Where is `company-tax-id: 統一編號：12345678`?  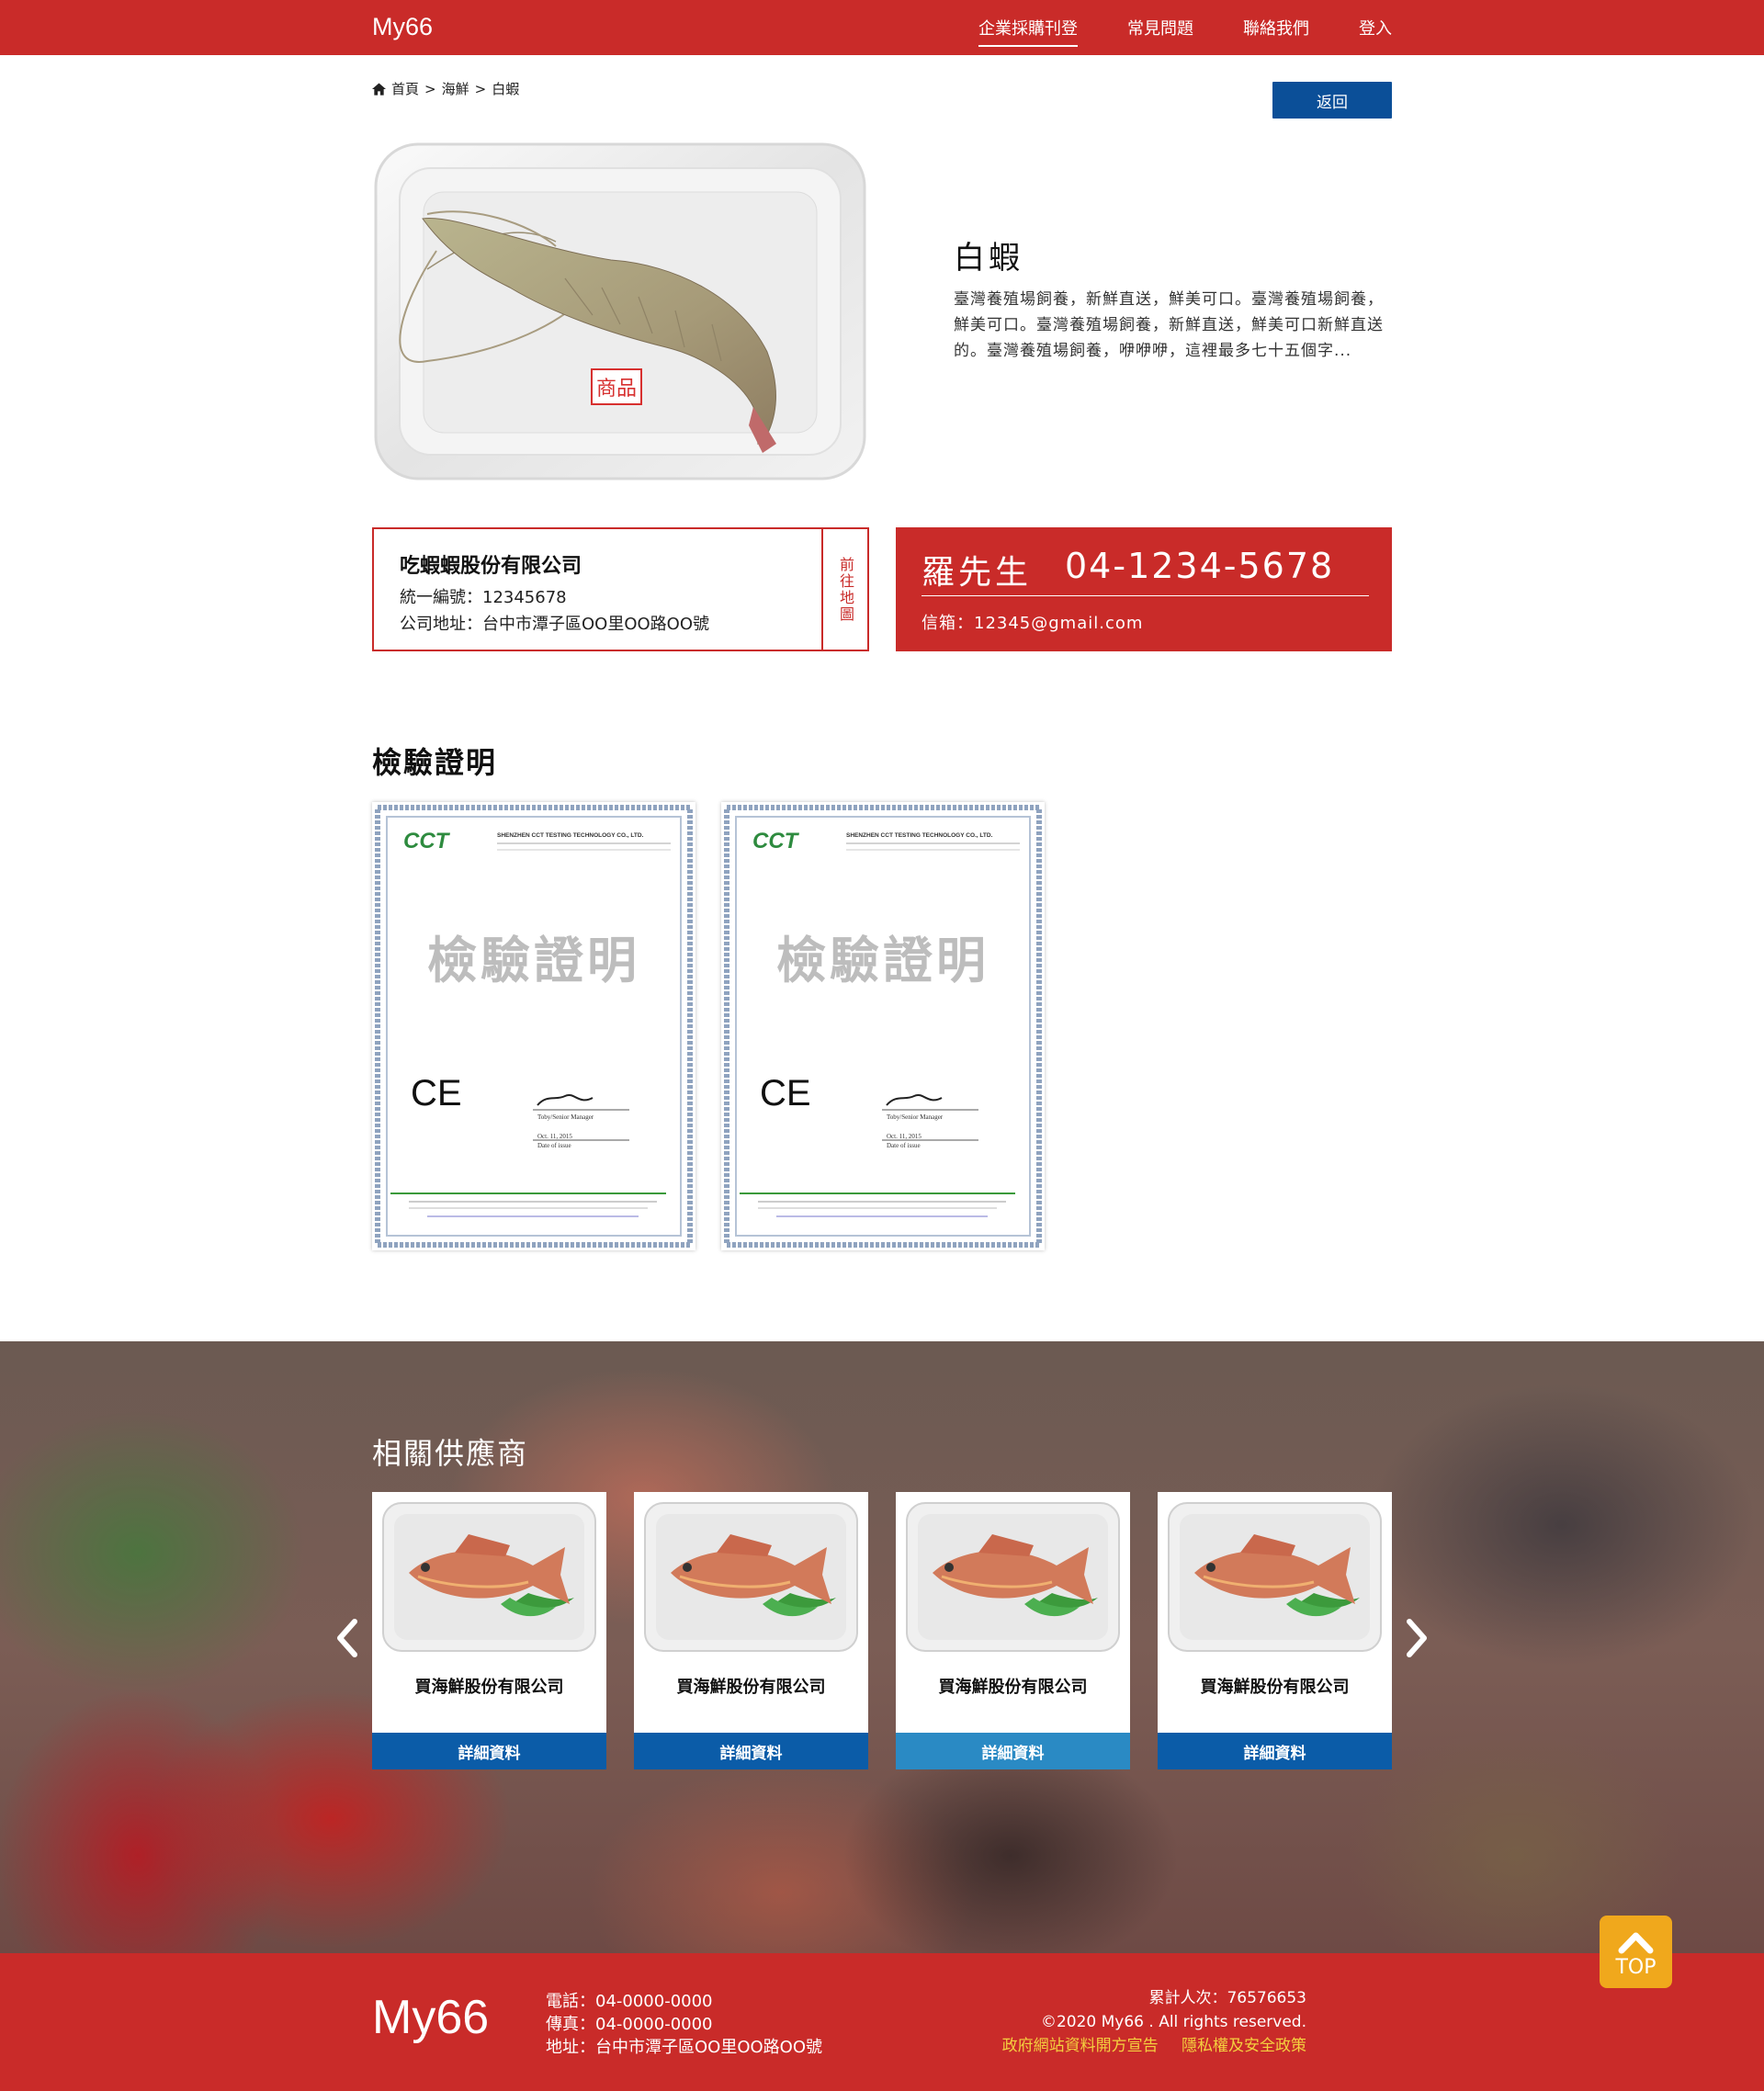
company-tax-id: 統一編號：12345678 is located at coordinates (483, 597).